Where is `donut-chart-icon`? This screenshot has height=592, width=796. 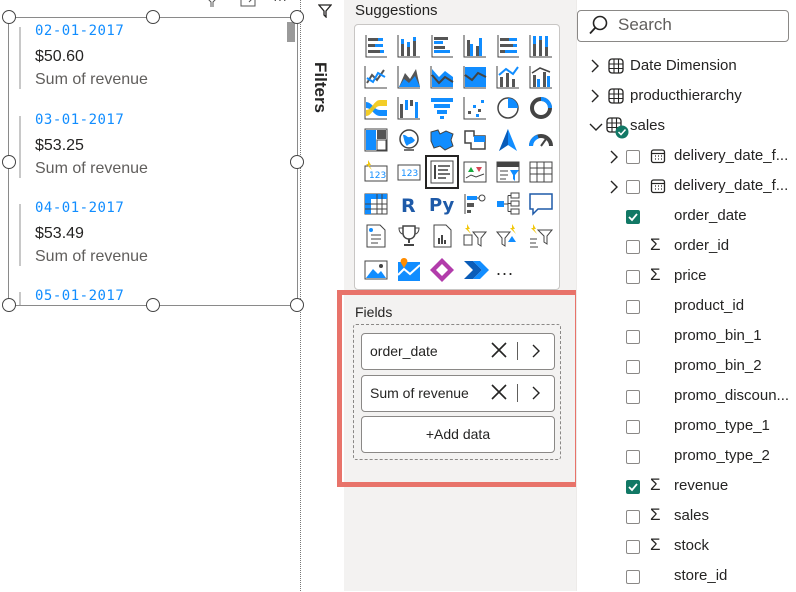
donut-chart-icon is located at coordinates (541, 108).